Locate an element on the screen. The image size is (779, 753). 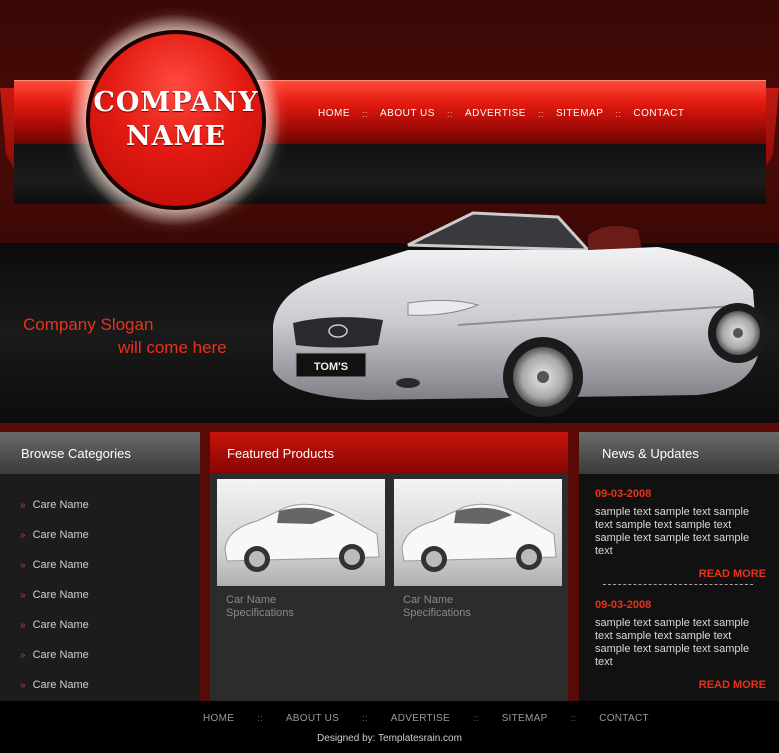
featured-products-title: Featured Products is located at coordinates (389, 453).